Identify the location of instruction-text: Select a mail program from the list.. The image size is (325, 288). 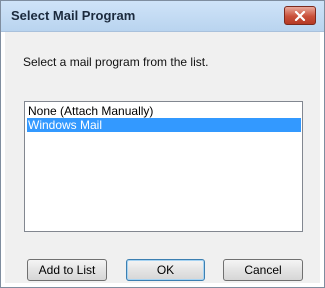
(116, 62).